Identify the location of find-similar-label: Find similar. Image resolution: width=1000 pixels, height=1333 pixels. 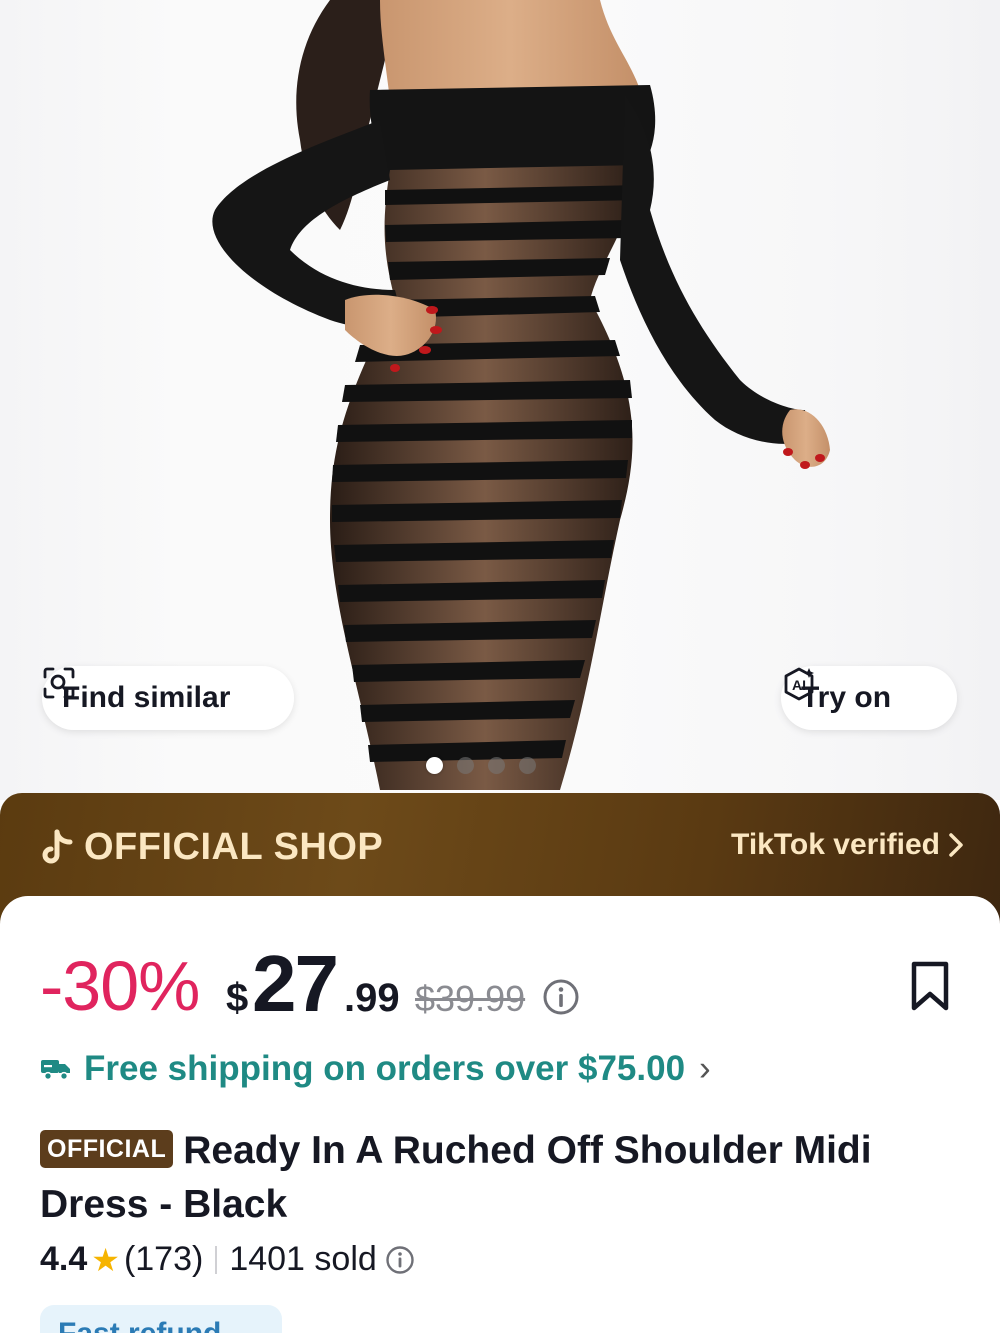
(146, 697).